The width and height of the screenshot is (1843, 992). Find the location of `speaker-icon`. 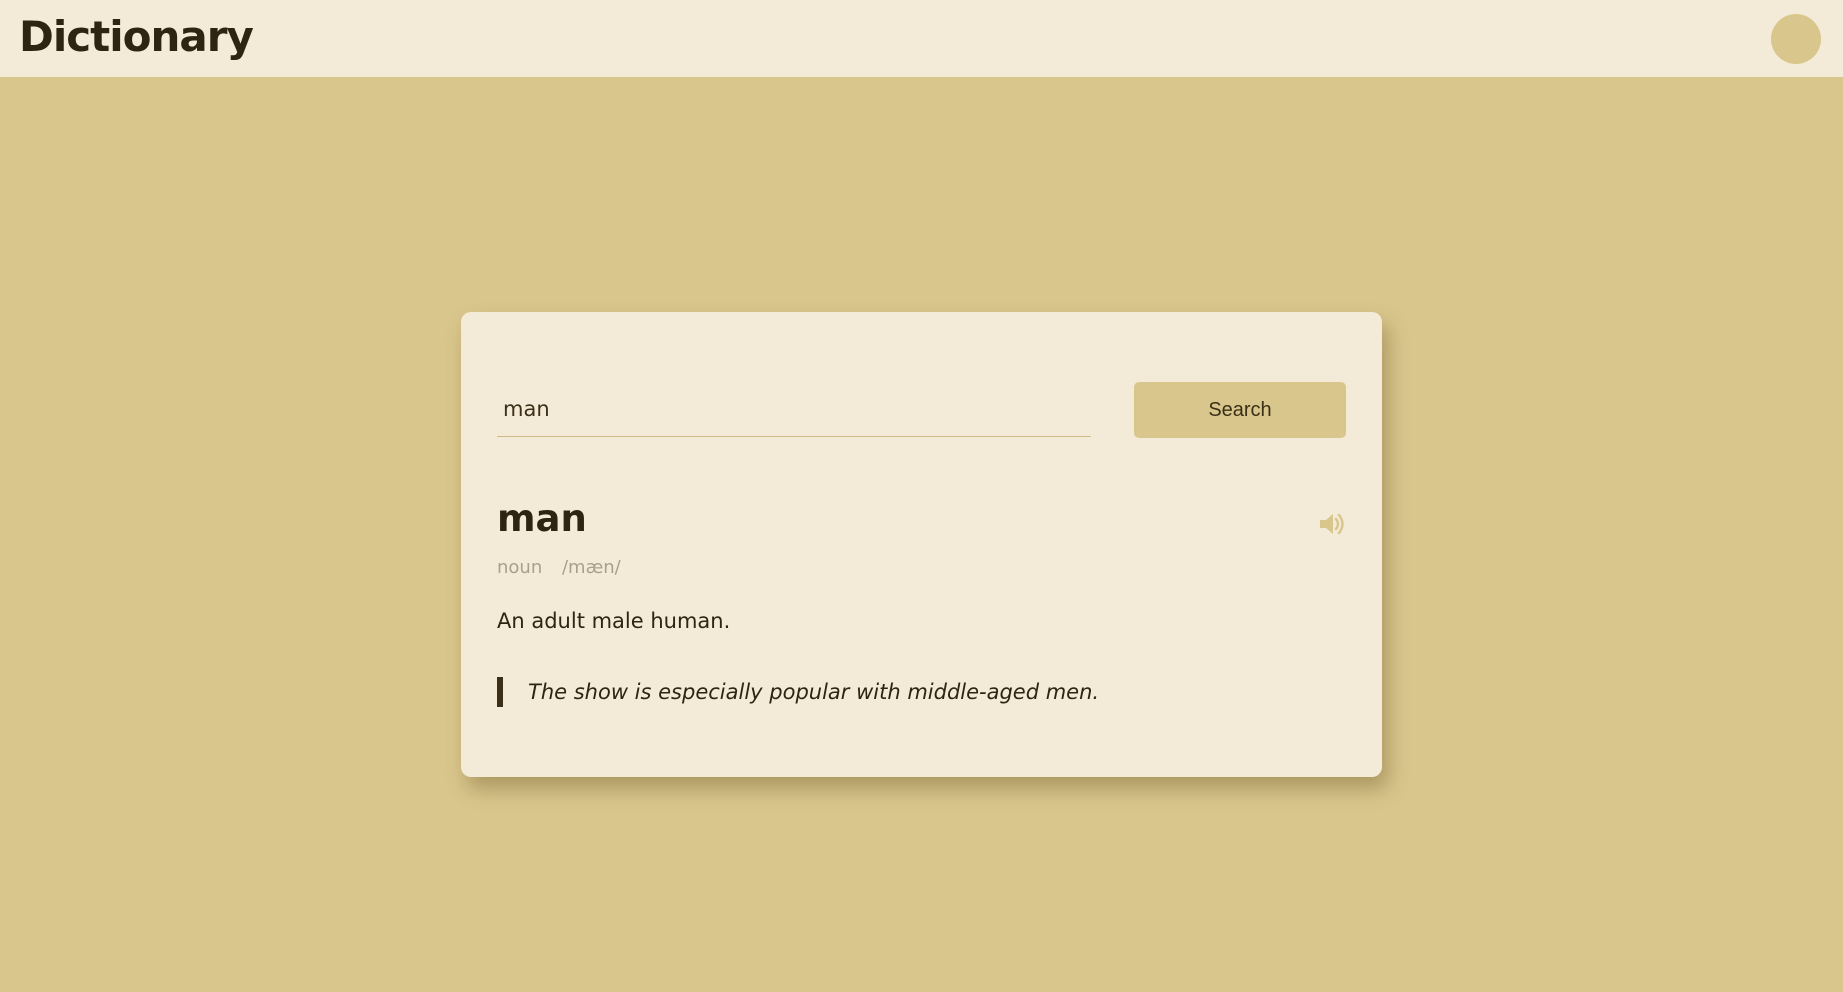

speaker-icon is located at coordinates (1332, 524).